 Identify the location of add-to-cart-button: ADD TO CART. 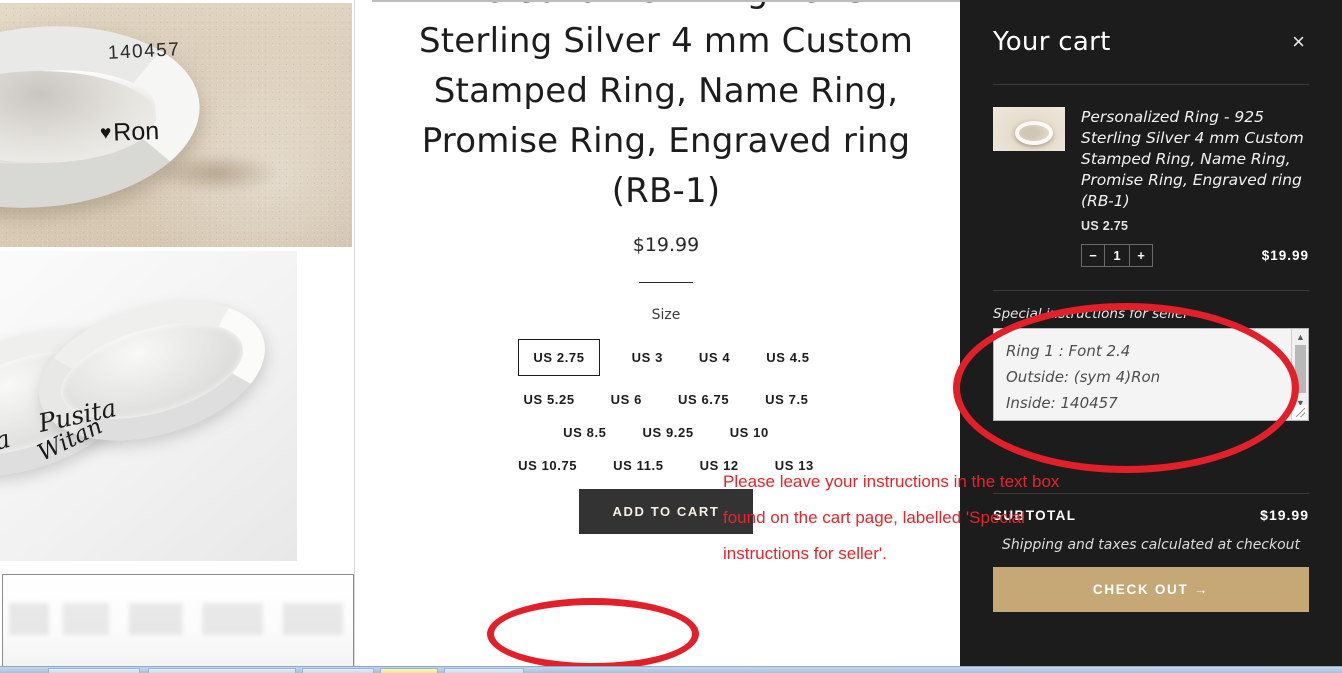
(666, 511).